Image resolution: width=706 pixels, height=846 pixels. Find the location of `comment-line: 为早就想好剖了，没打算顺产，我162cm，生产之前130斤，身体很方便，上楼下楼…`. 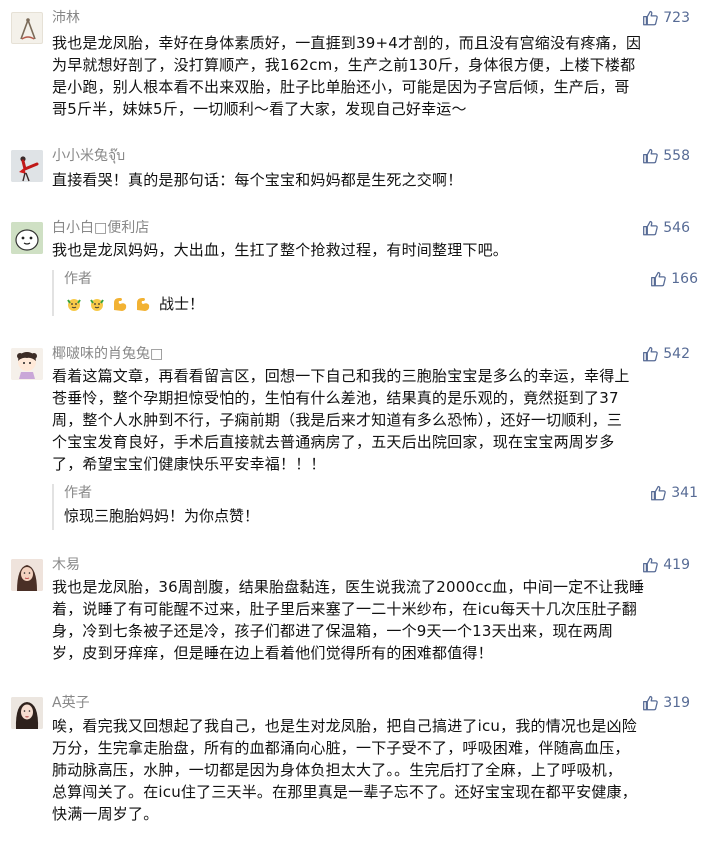

comment-line: 为早就想好剖了，没打算顺产，我162cm，生产之前130斤，身体很方便，上楼下楼… is located at coordinates (344, 65).